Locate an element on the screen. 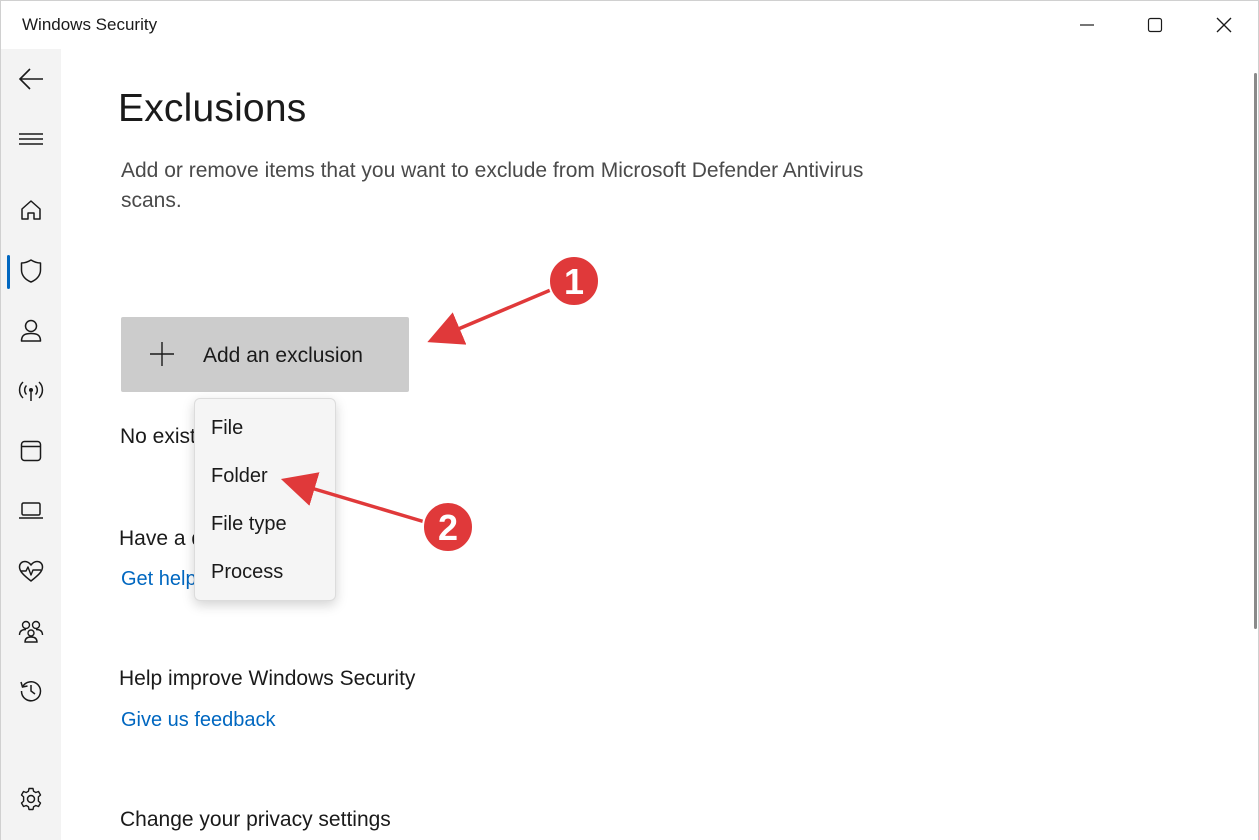 This screenshot has height=840, width=1259. wireless-icon is located at coordinates (31, 391).